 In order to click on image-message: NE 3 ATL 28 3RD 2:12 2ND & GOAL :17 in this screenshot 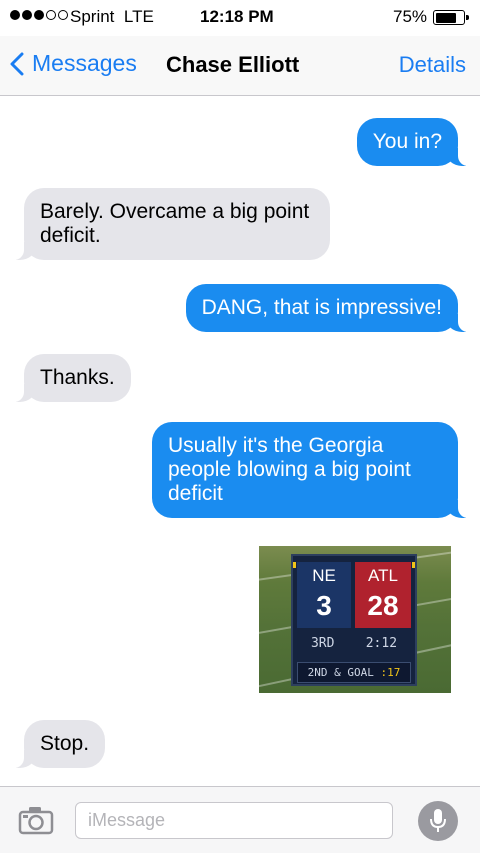, I will do `click(355, 619)`.